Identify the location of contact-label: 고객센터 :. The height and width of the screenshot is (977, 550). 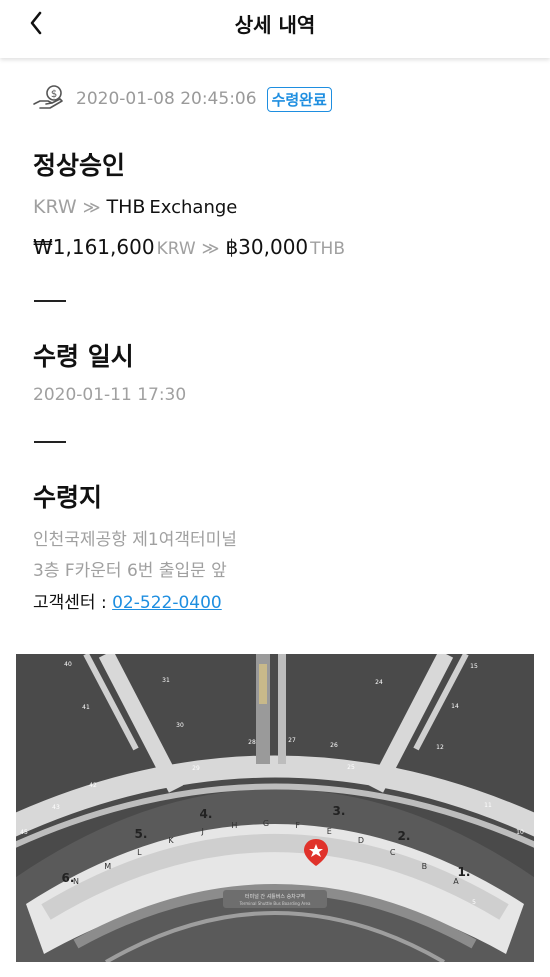
(73, 603).